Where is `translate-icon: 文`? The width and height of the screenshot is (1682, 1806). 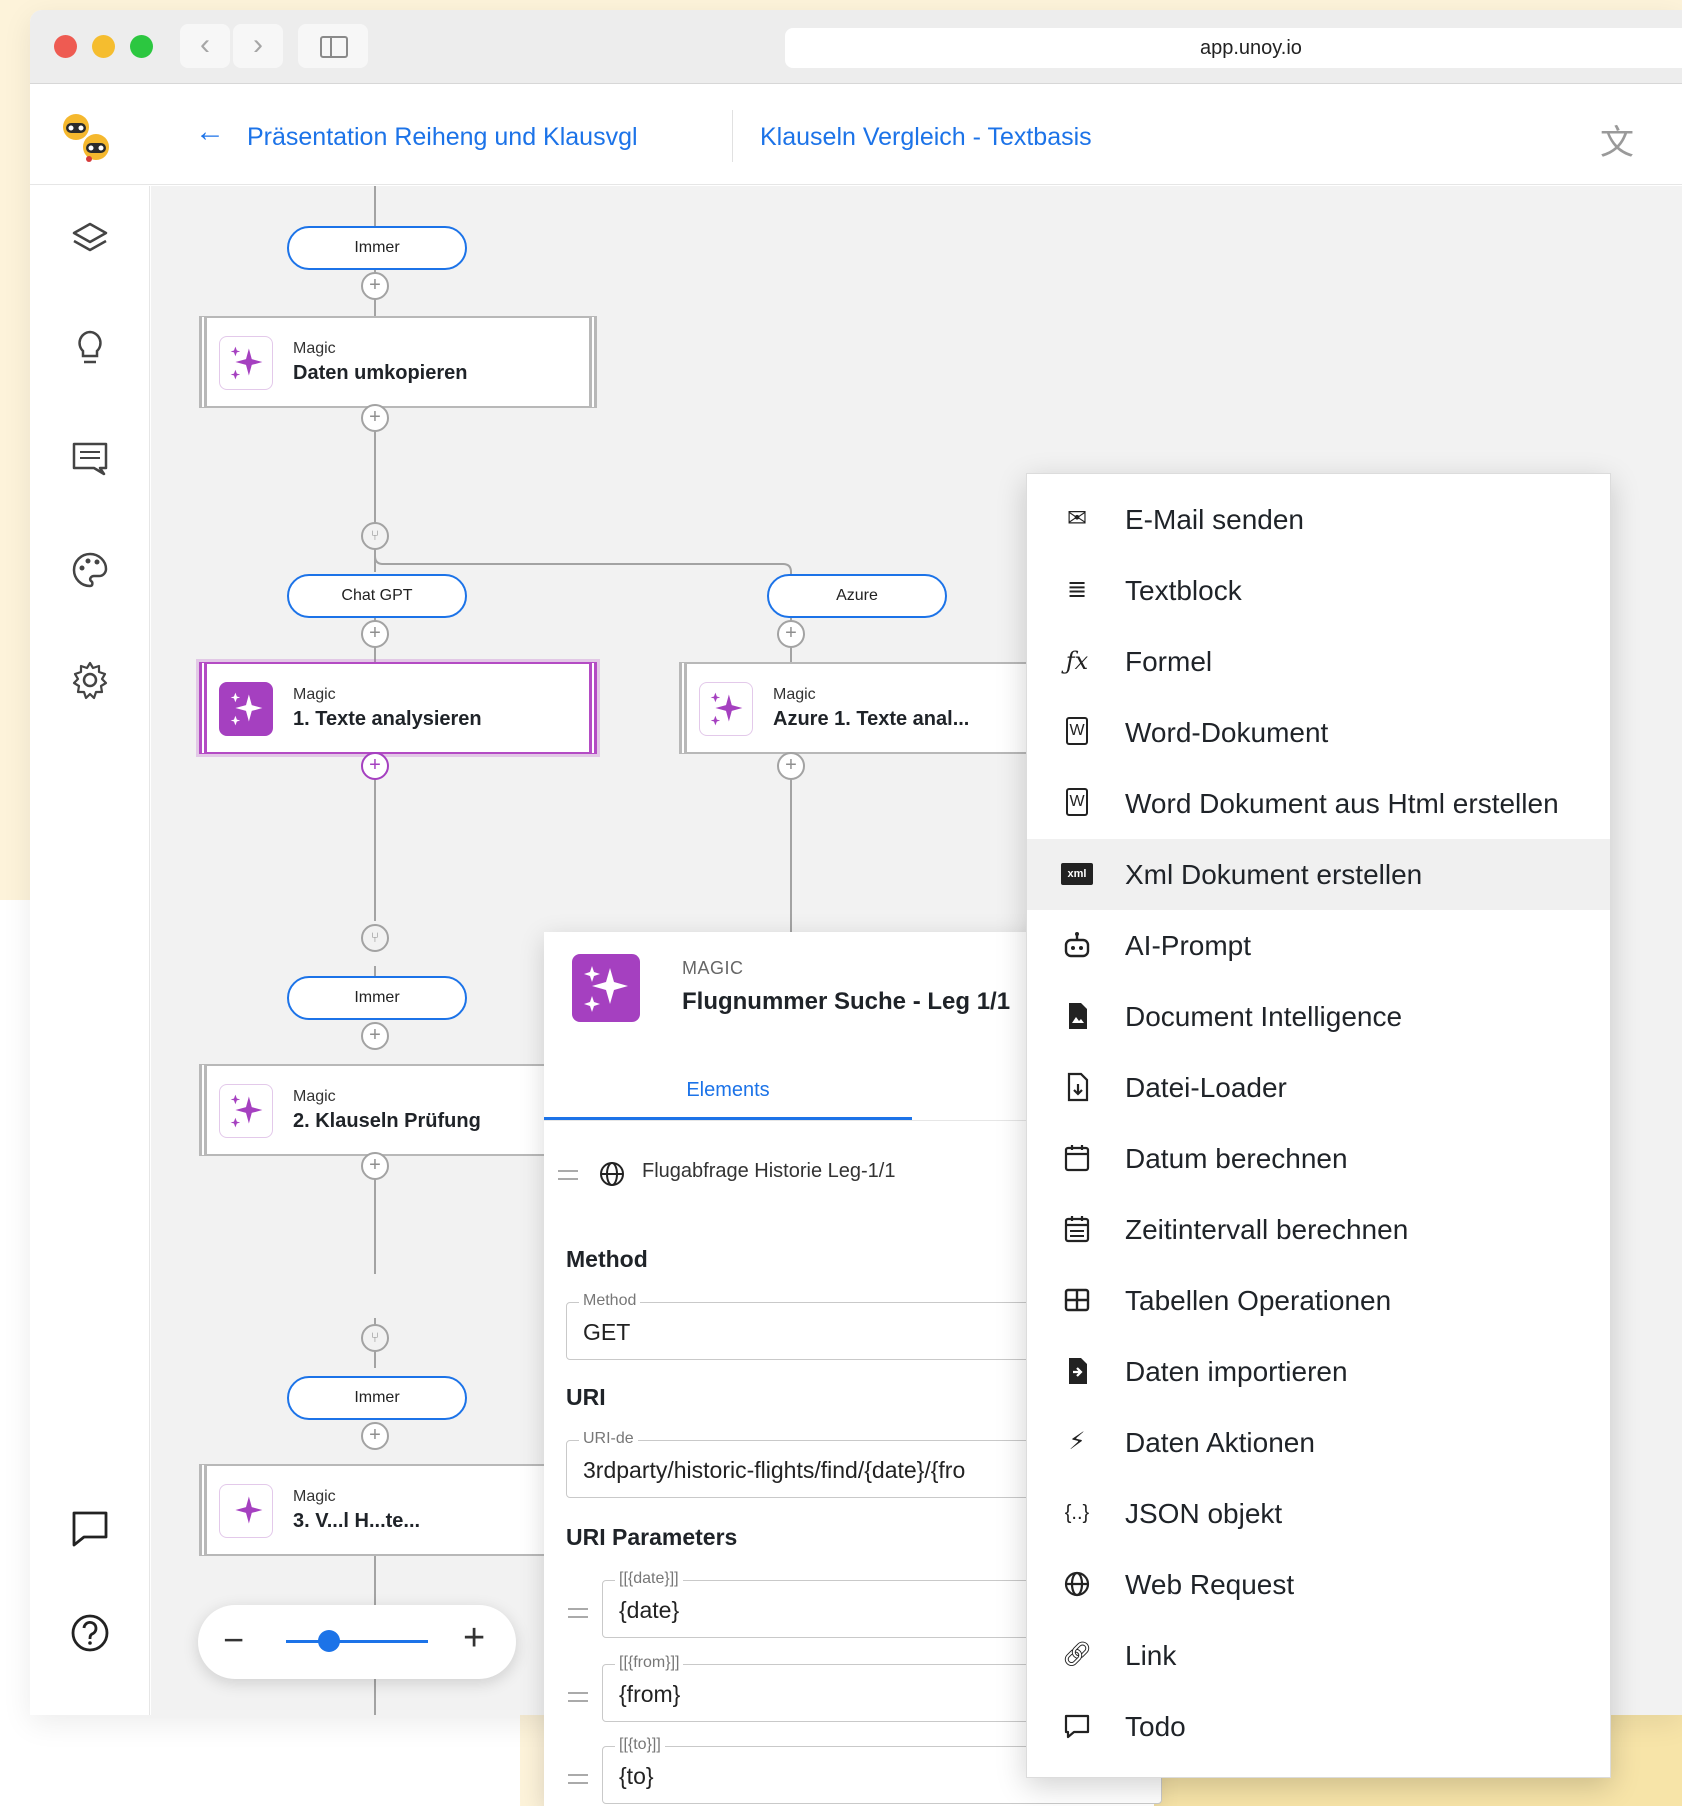 translate-icon: 文 is located at coordinates (1617, 139).